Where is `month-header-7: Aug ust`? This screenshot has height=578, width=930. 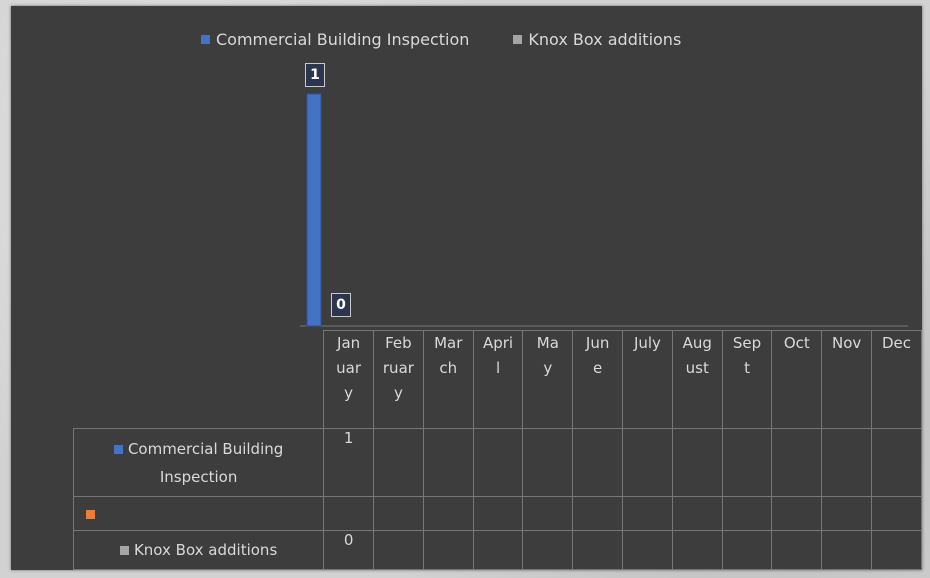
month-header-7: Aug ust is located at coordinates (697, 379).